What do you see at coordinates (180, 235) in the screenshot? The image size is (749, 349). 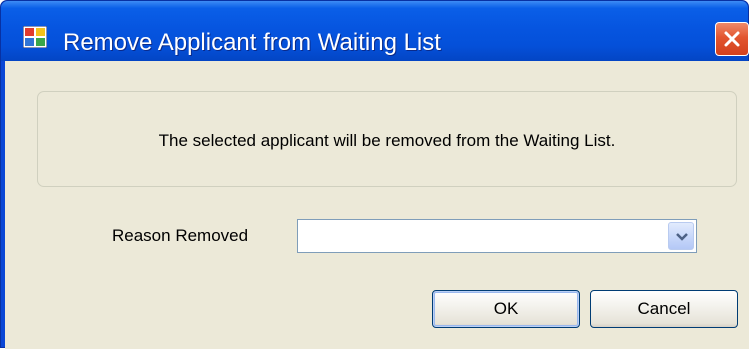 I see `reason-removed-label: Reason Removed` at bounding box center [180, 235].